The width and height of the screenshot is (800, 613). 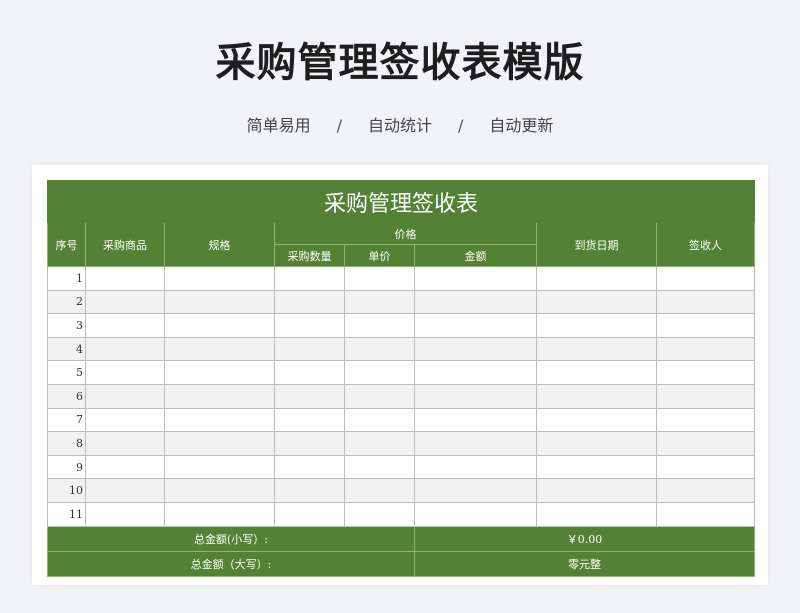 I want to click on table-row: 4, so click(x=401, y=349).